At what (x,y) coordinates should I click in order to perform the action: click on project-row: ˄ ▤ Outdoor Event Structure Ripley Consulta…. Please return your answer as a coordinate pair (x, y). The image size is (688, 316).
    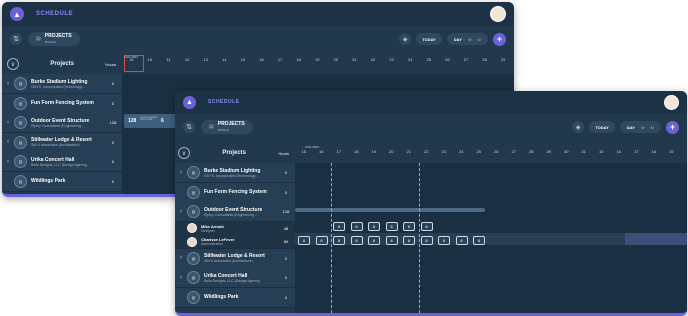
    Looking at the image, I should click on (235, 212).